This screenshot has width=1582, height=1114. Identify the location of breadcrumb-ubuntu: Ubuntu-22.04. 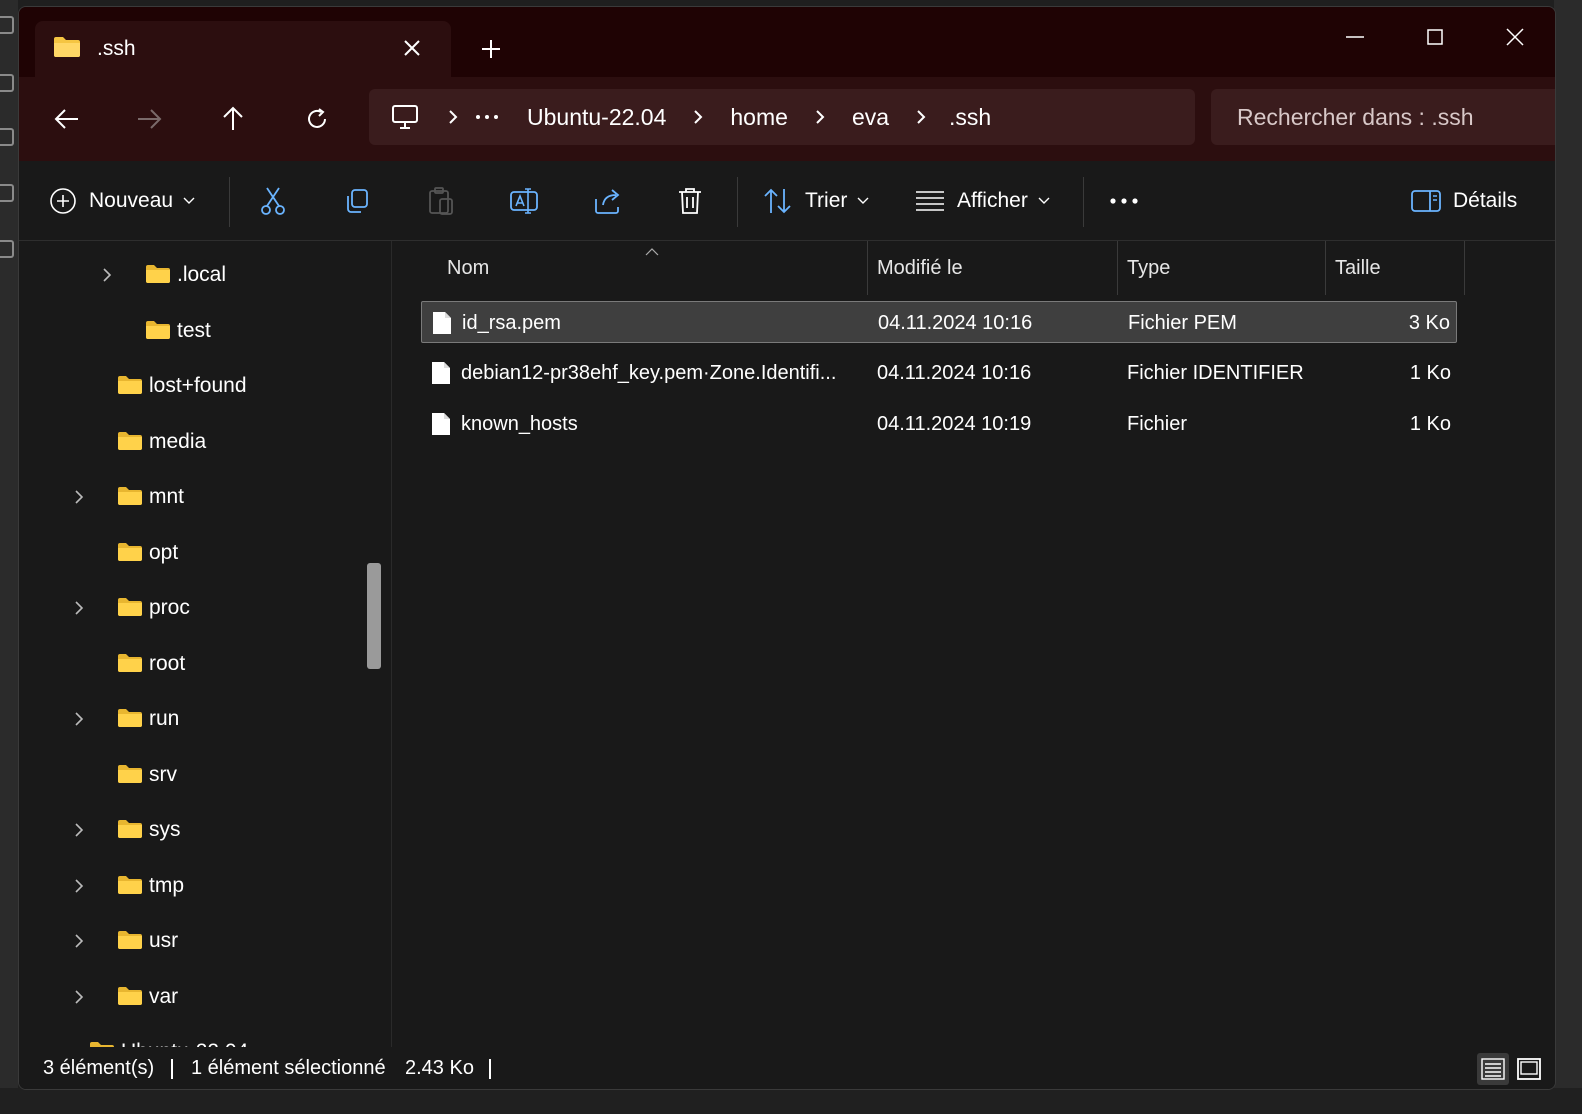
(596, 117).